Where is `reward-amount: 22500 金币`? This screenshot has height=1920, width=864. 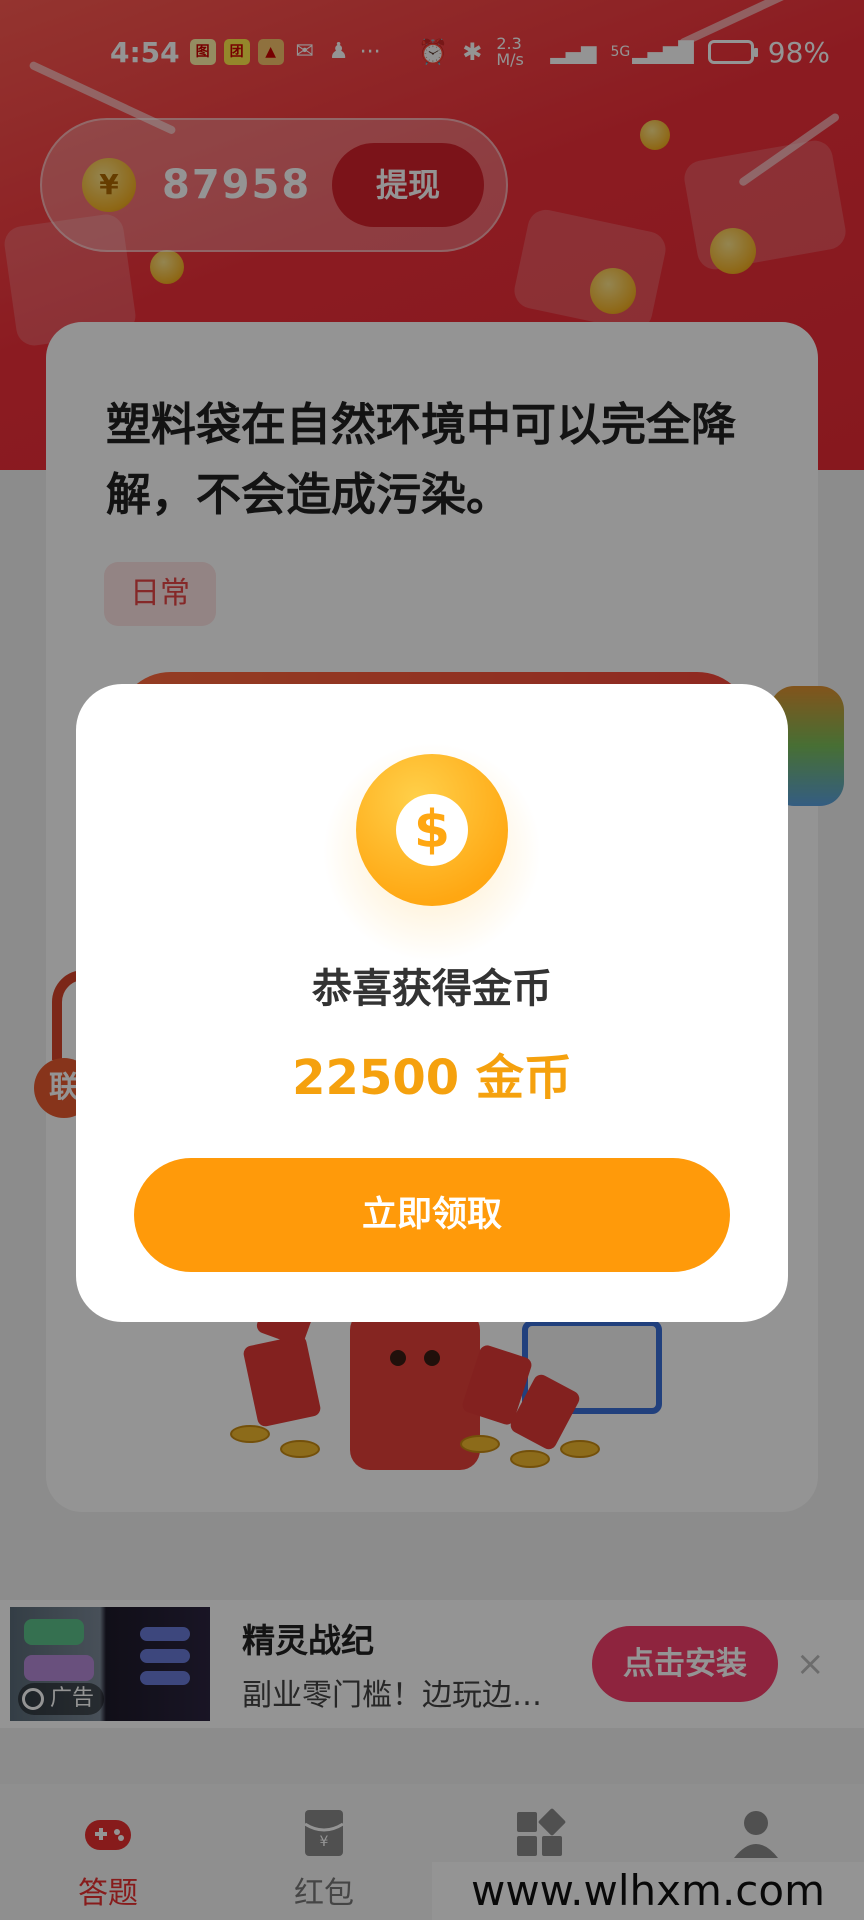 reward-amount: 22500 金币 is located at coordinates (432, 1078).